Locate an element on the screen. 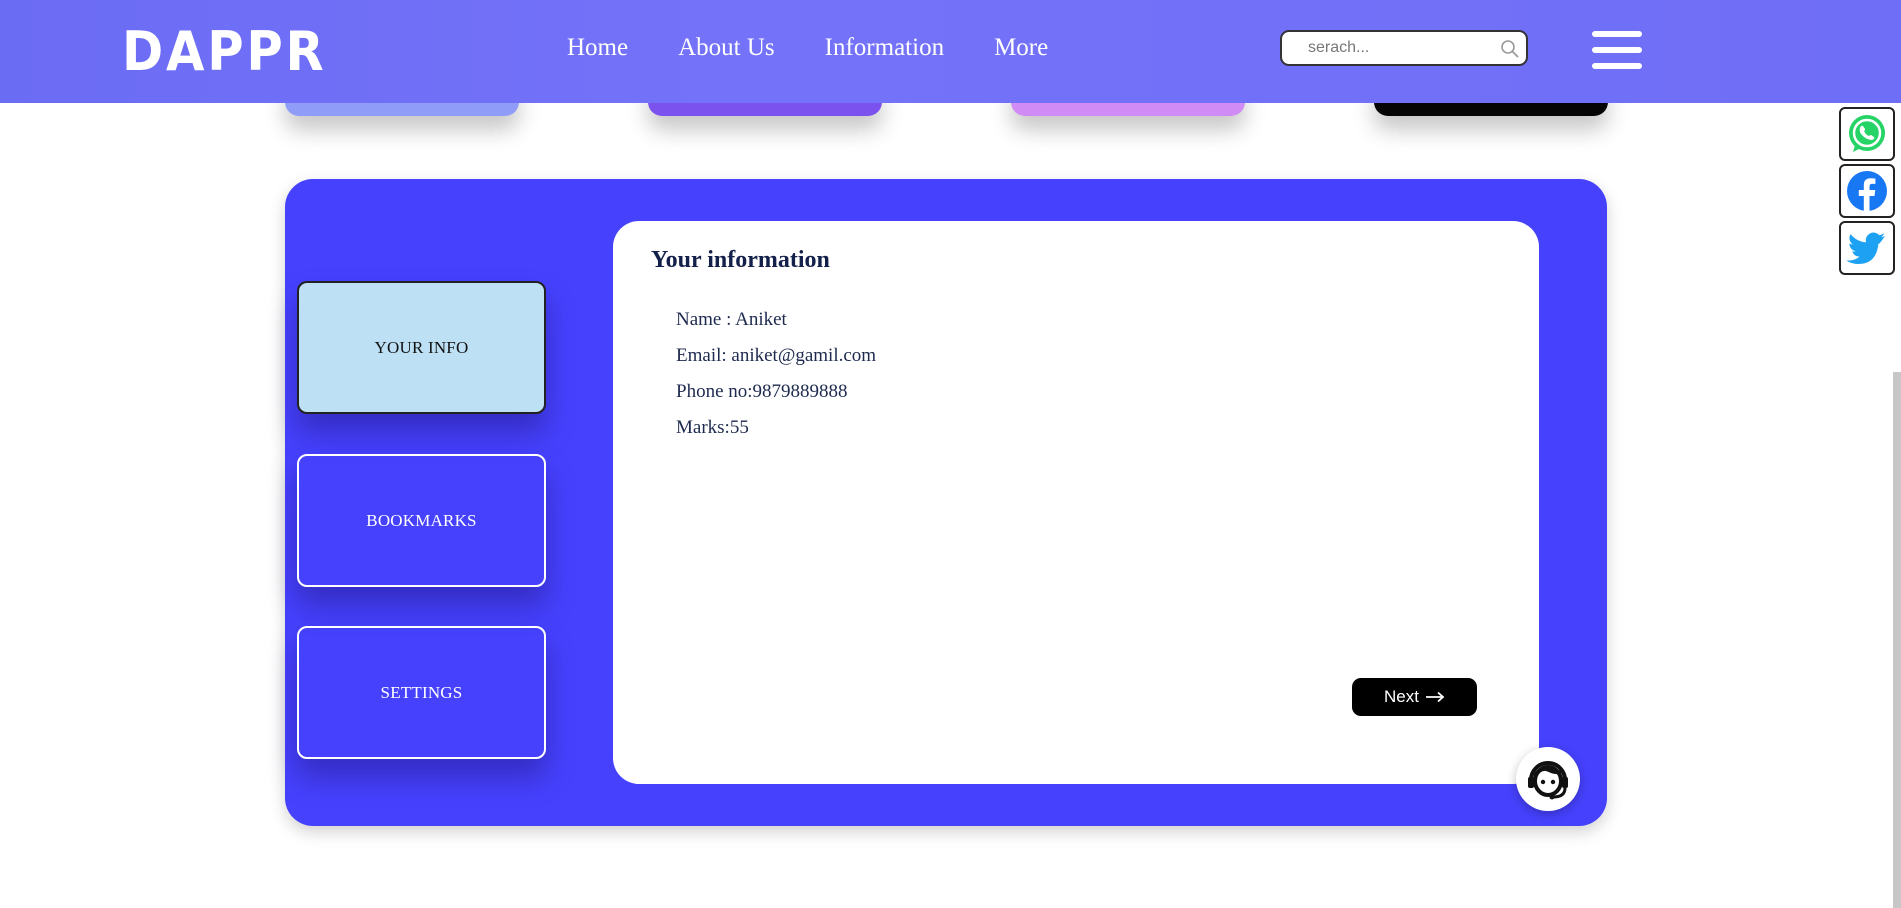 This screenshot has height=908, width=1901. nav-about-link: About Us is located at coordinates (726, 48).